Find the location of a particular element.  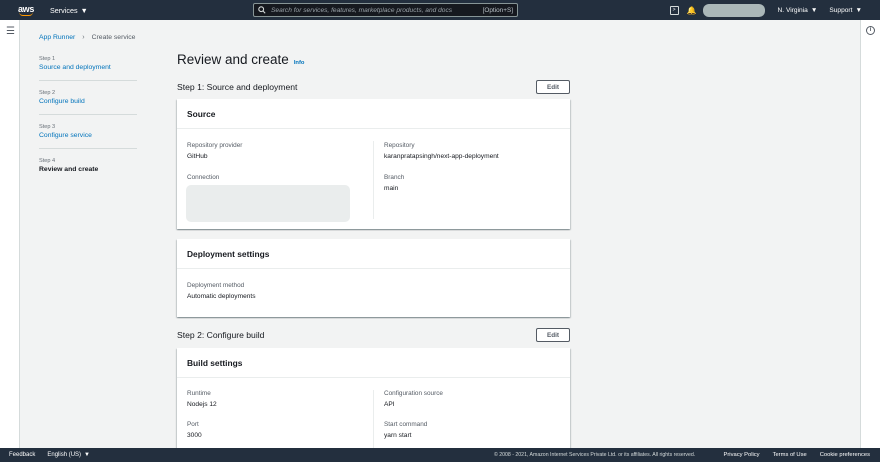

account-menu is located at coordinates (733, 10).